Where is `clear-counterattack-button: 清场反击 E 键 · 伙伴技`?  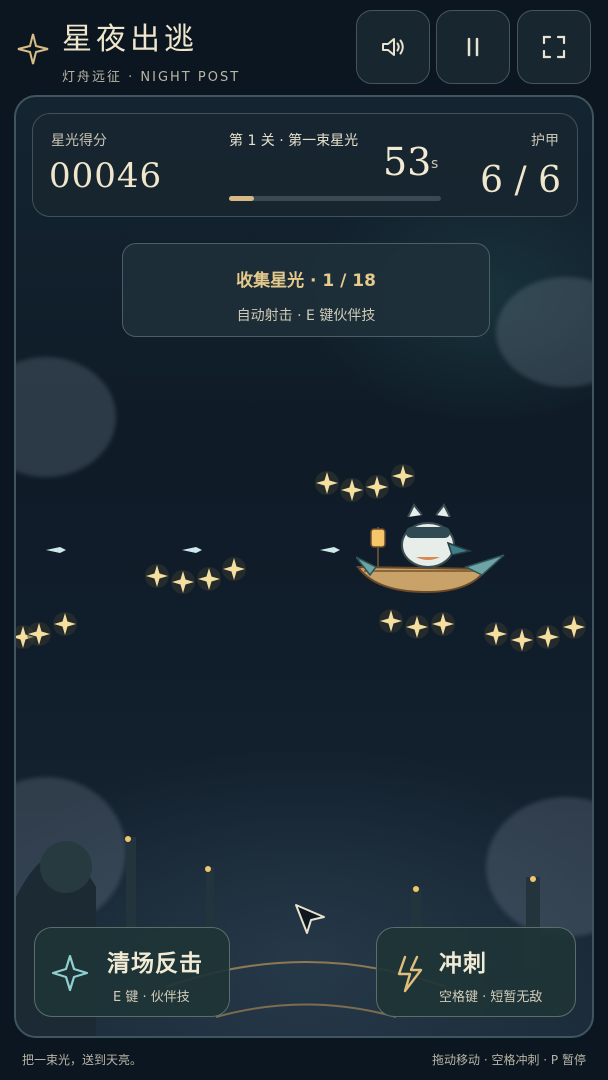
clear-counterattack-button: 清场反击 E 键 · 伙伴技 is located at coordinates (132, 972).